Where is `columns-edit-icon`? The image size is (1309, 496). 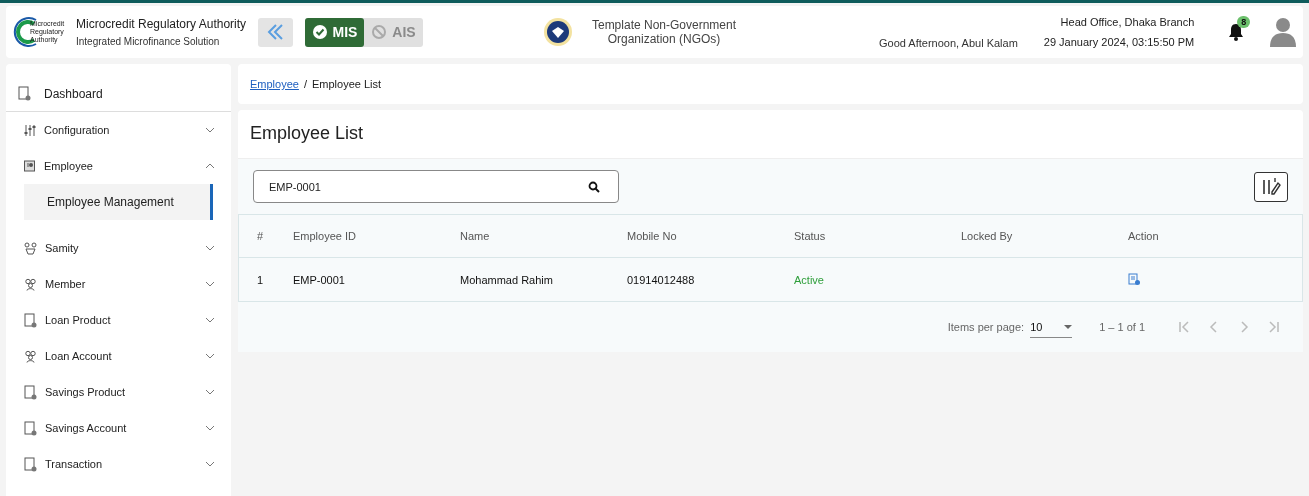 columns-edit-icon is located at coordinates (1271, 186).